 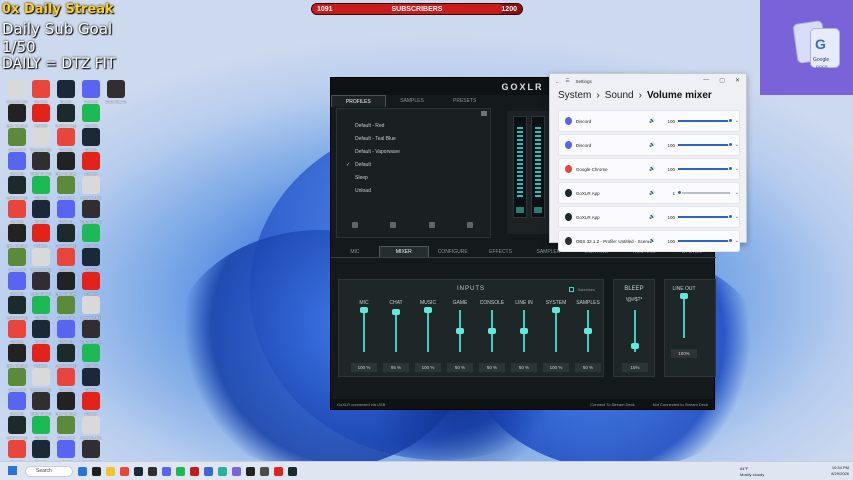 I want to click on profile-item: Default - Red, so click(x=413, y=125).